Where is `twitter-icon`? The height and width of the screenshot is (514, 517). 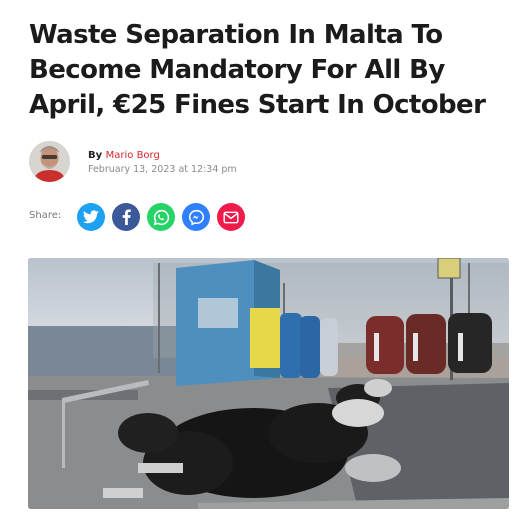
twitter-icon is located at coordinates (91, 217).